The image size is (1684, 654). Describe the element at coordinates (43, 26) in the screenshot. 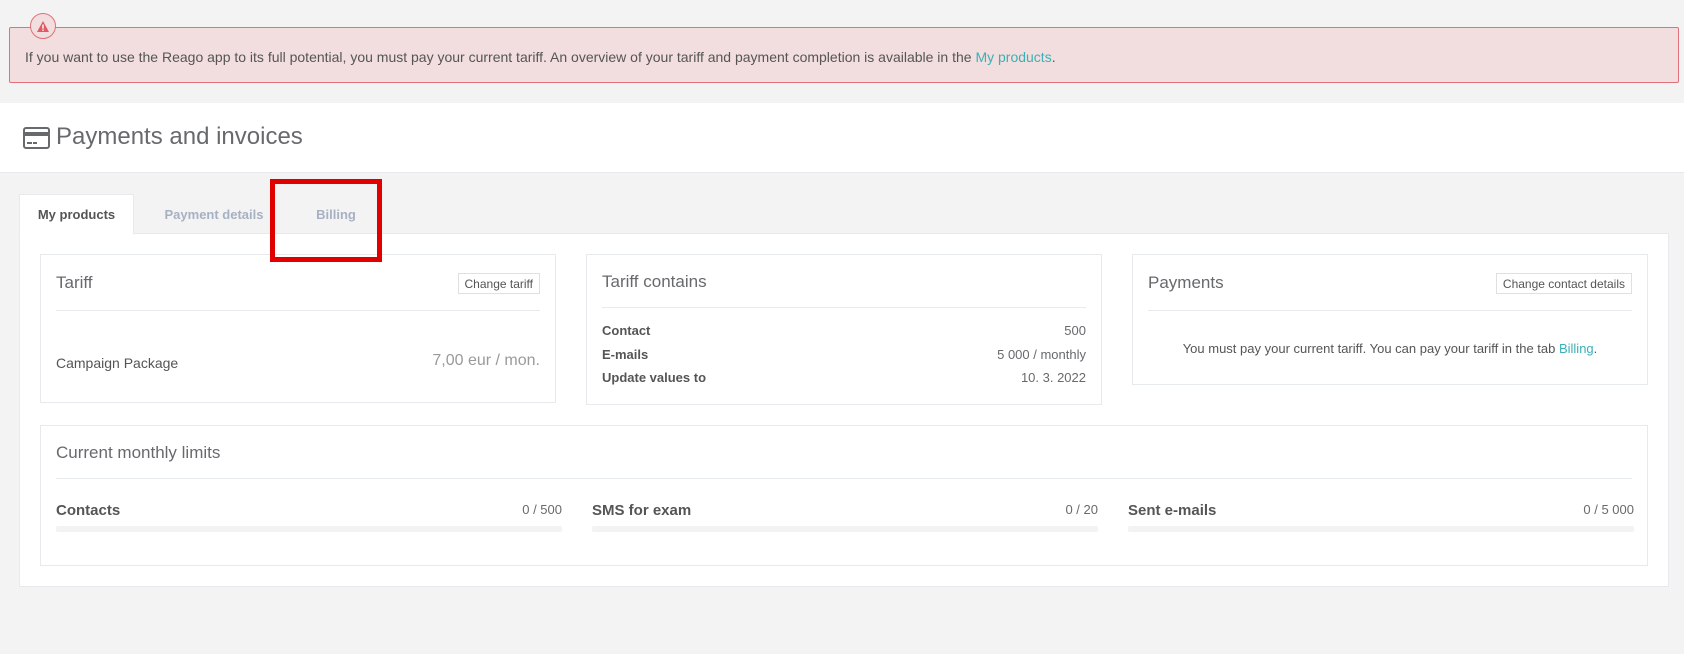

I see `warning-triangle-icon` at that location.